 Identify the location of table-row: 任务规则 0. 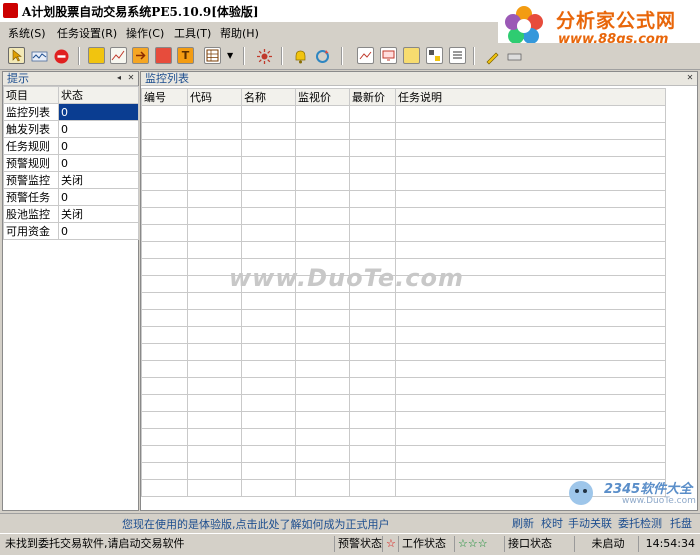
(71, 146).